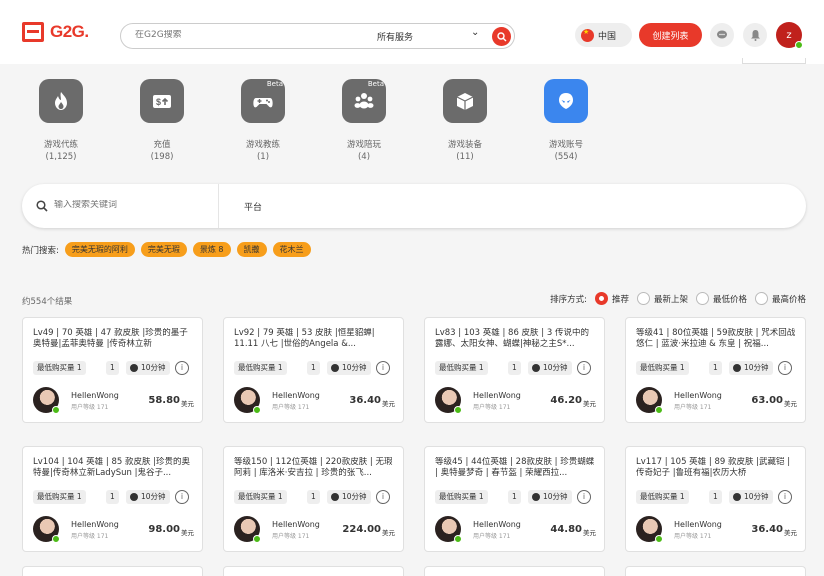 This screenshot has height=576, width=824. I want to click on hot-search-tag: 花木兰, so click(291, 249).